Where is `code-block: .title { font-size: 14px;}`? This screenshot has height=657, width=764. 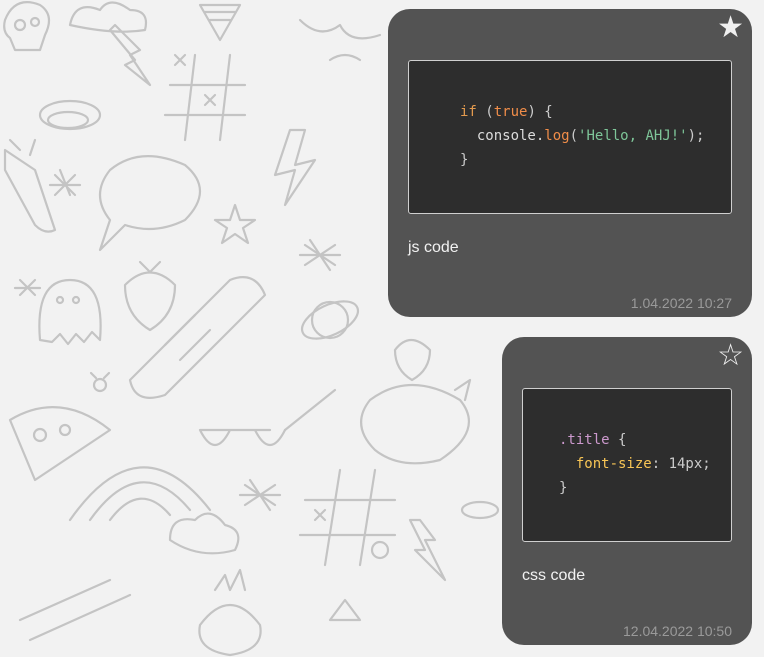
code-block: .title { font-size: 14px;} is located at coordinates (627, 465).